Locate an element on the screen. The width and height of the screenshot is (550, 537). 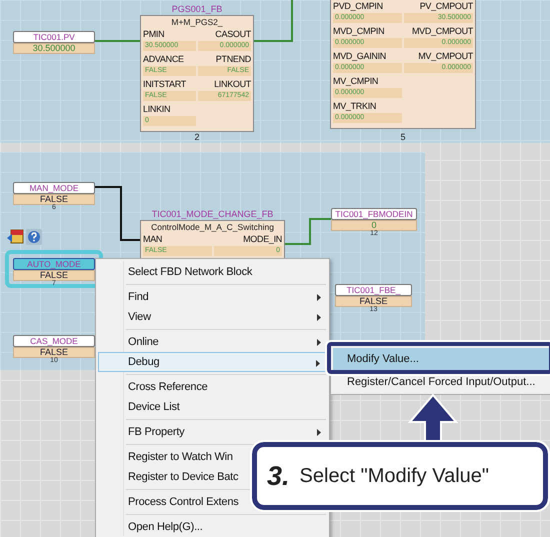
output-pin-label: LINKOUT is located at coordinates (232, 84).